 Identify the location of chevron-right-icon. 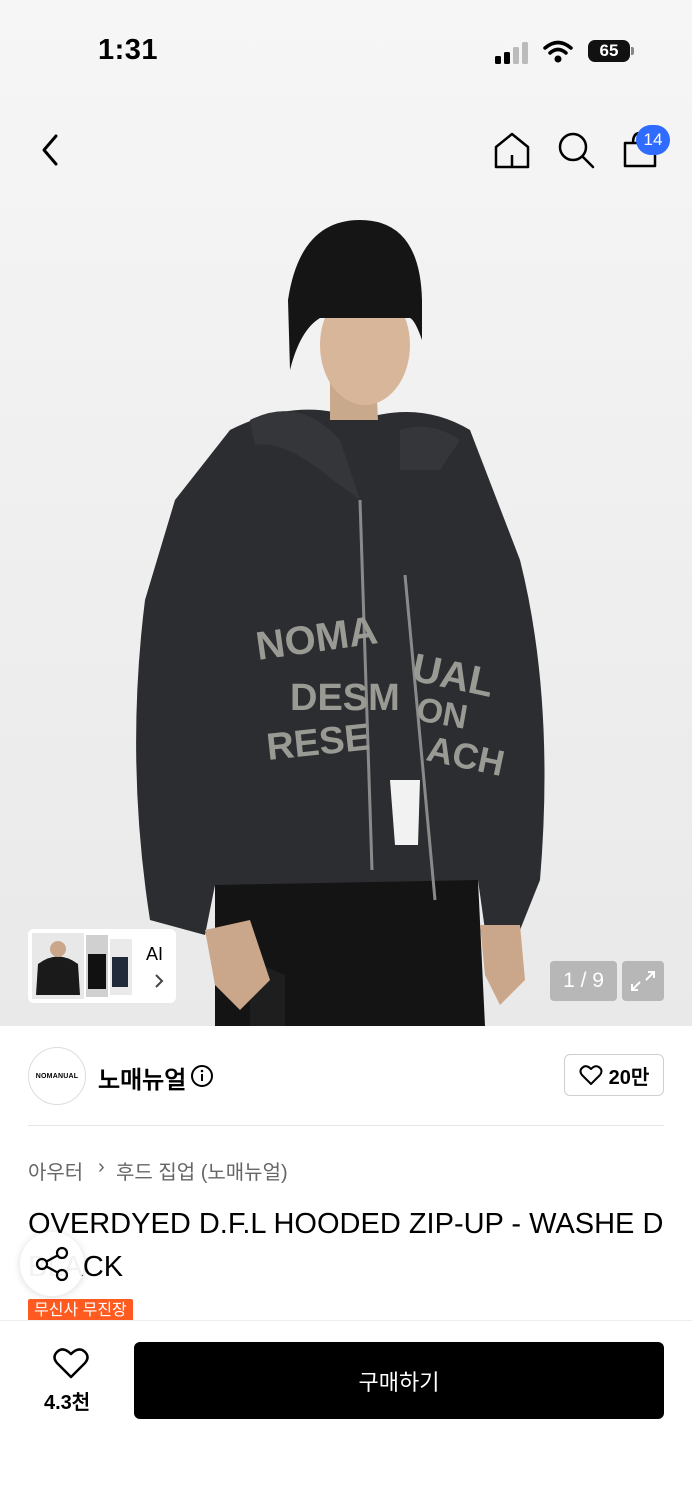
(159, 981).